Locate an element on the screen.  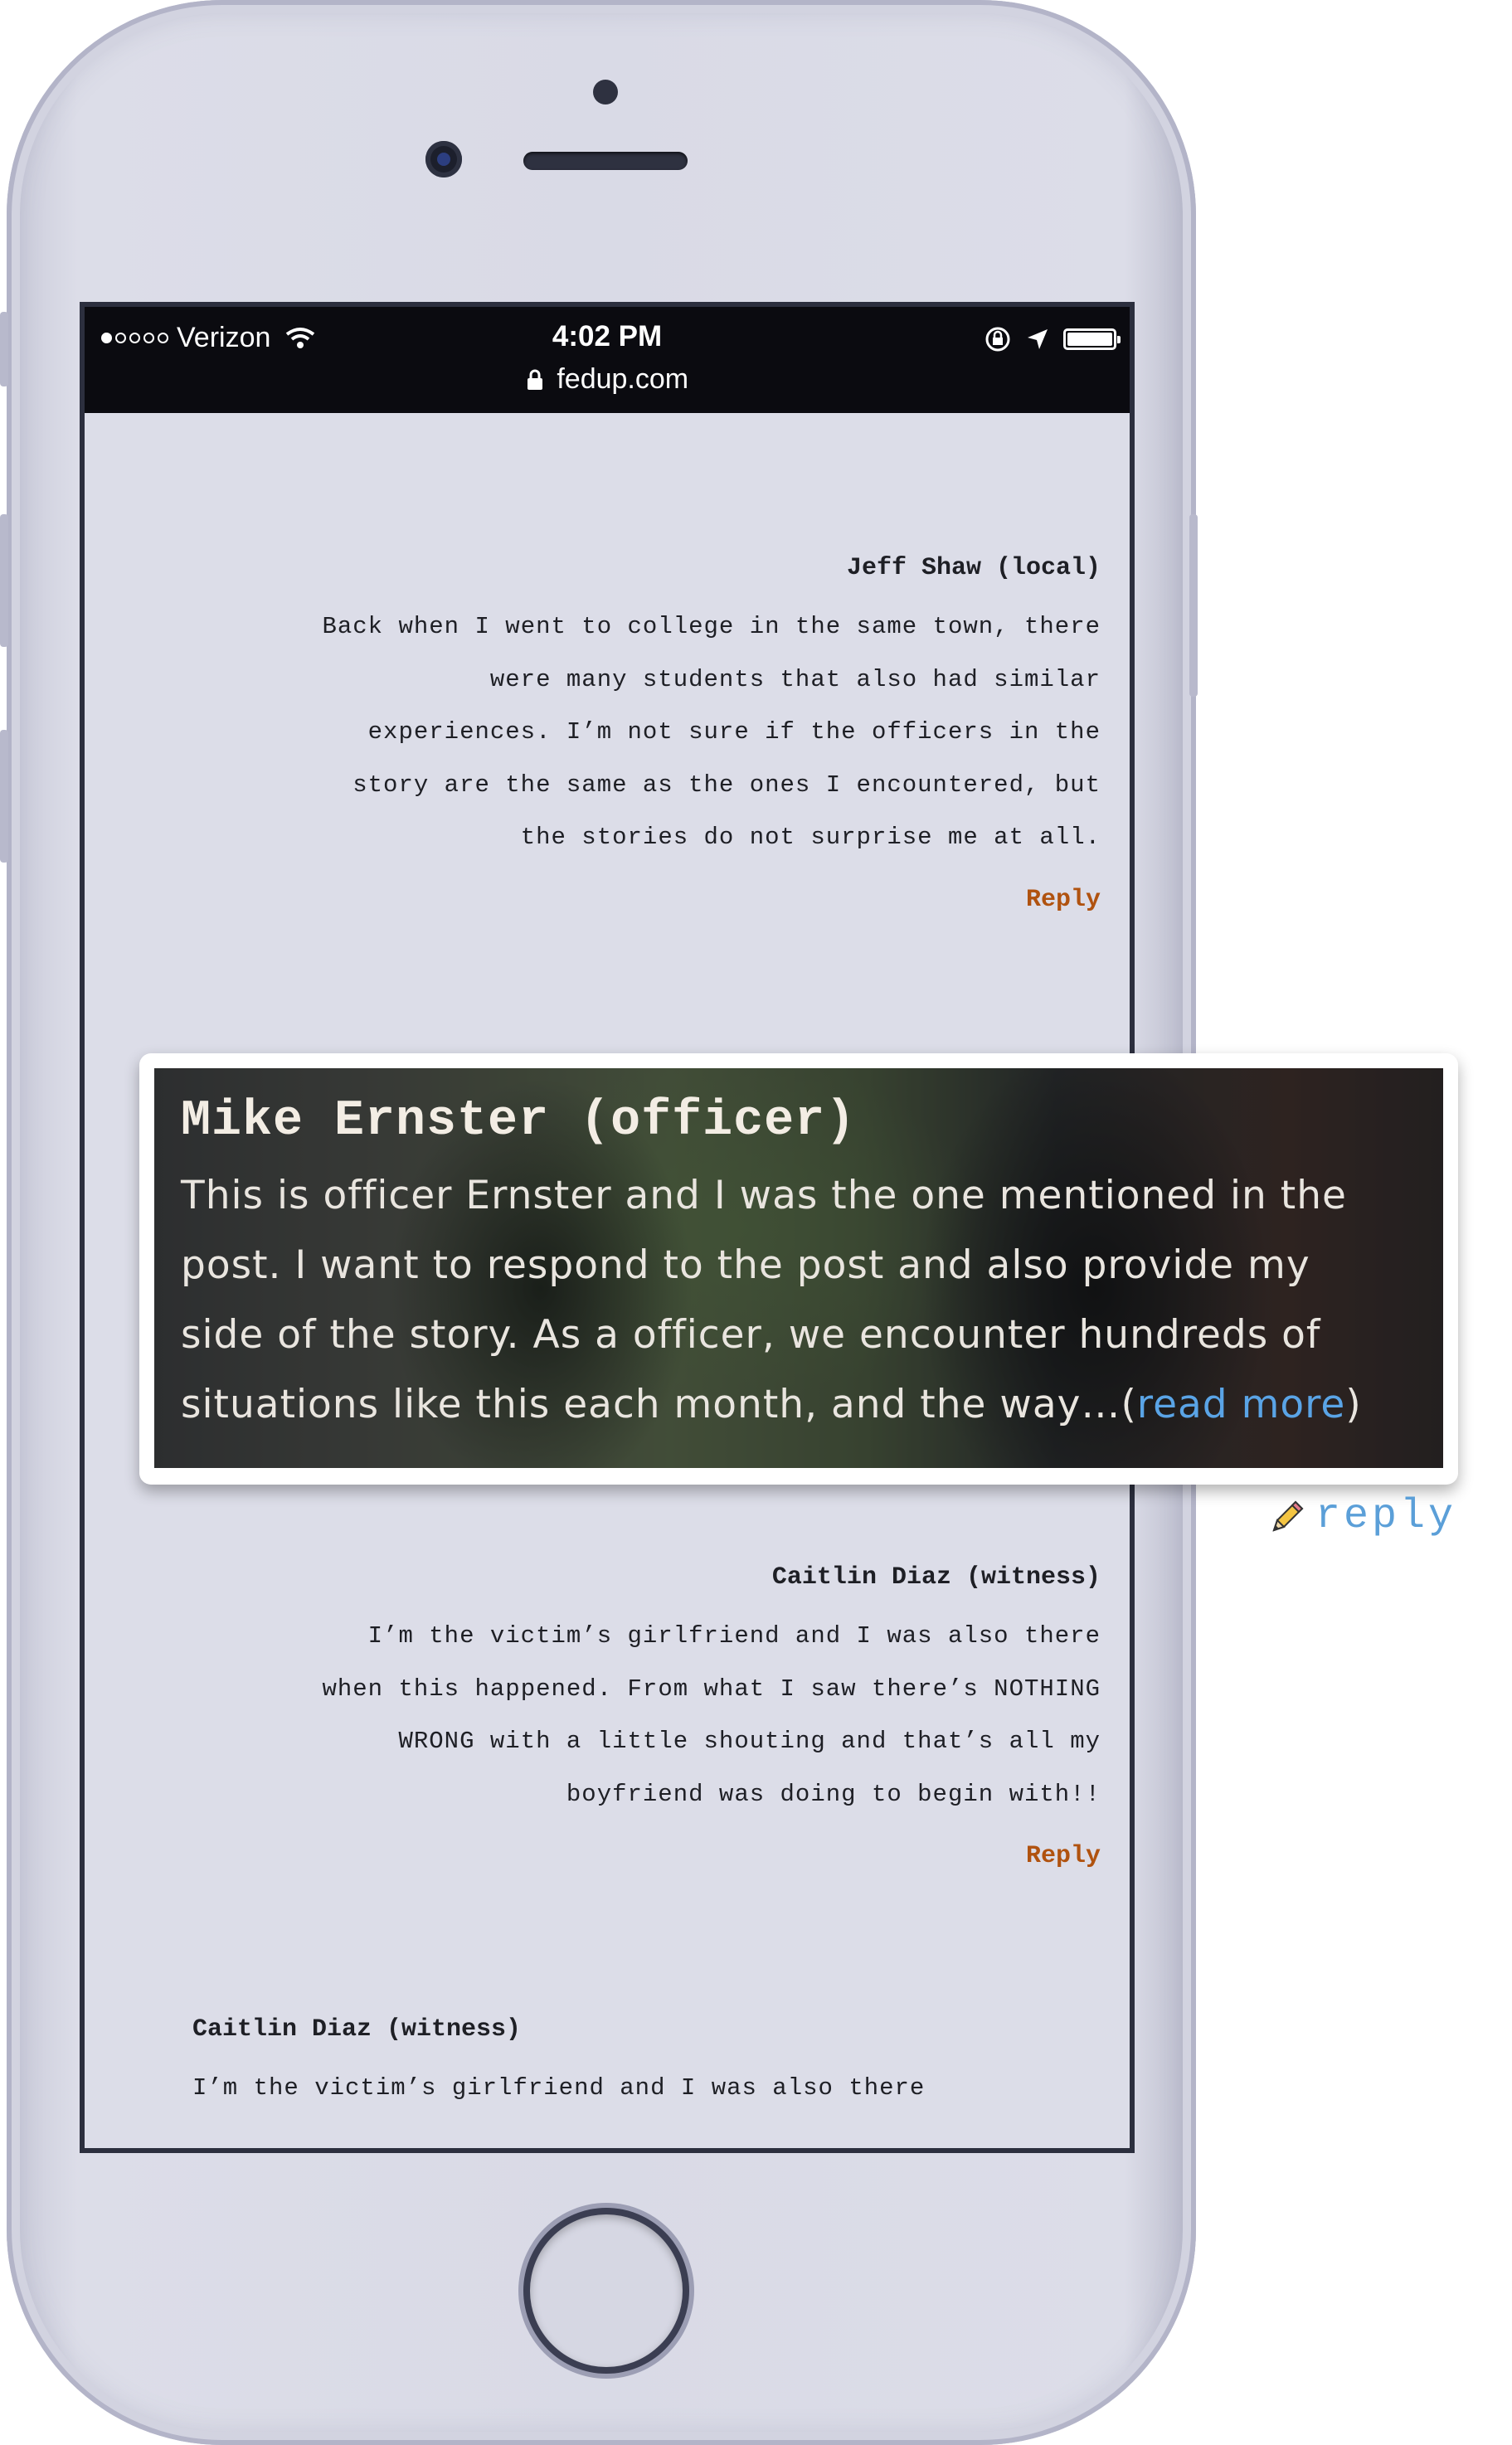
read-more-link: read more is located at coordinates (1241, 1404).